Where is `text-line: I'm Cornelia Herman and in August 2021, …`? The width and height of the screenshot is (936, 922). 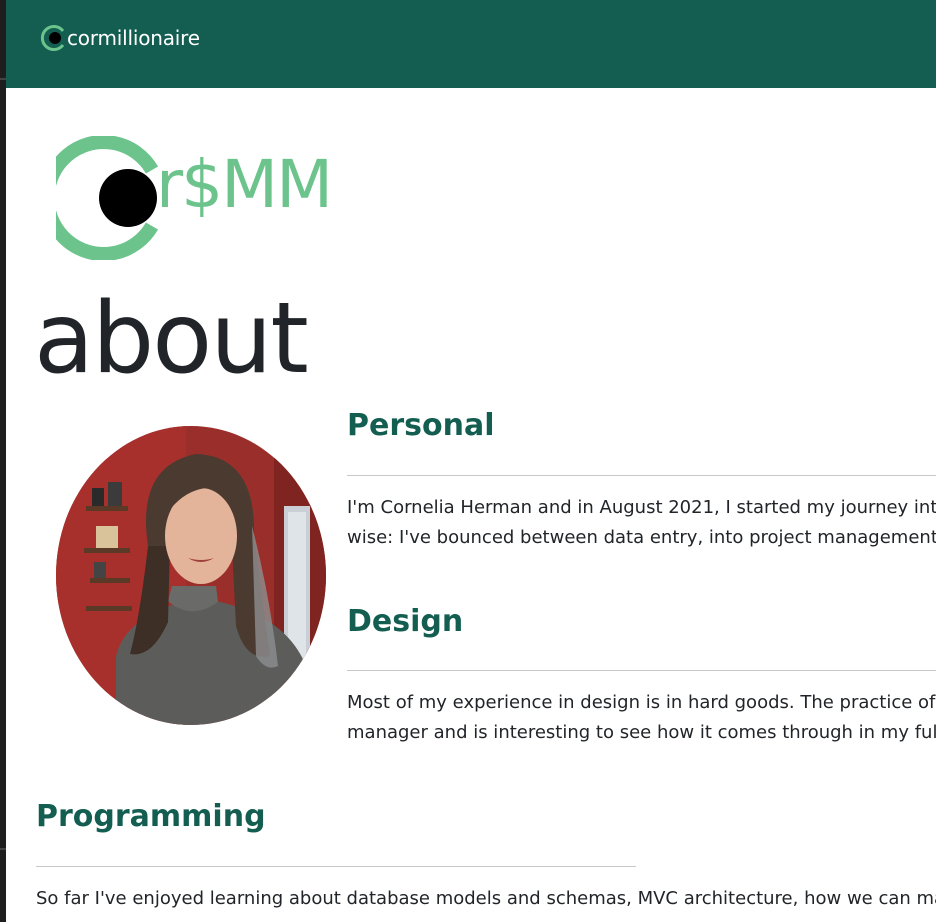
text-line: I'm Cornelia Herman and in August 2021, … is located at coordinates (641, 507).